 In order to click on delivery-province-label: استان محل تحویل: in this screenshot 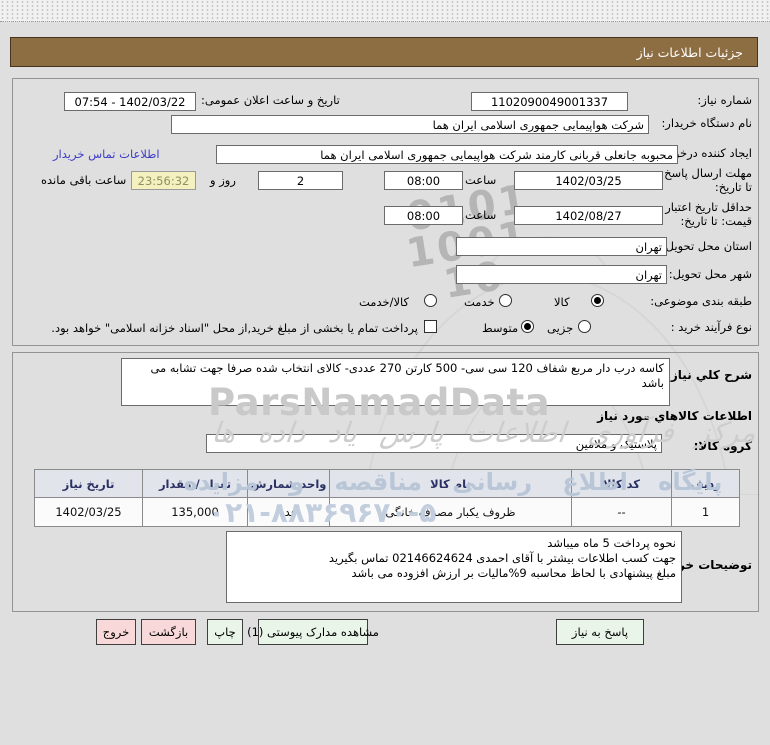, I will do `click(706, 246)`.